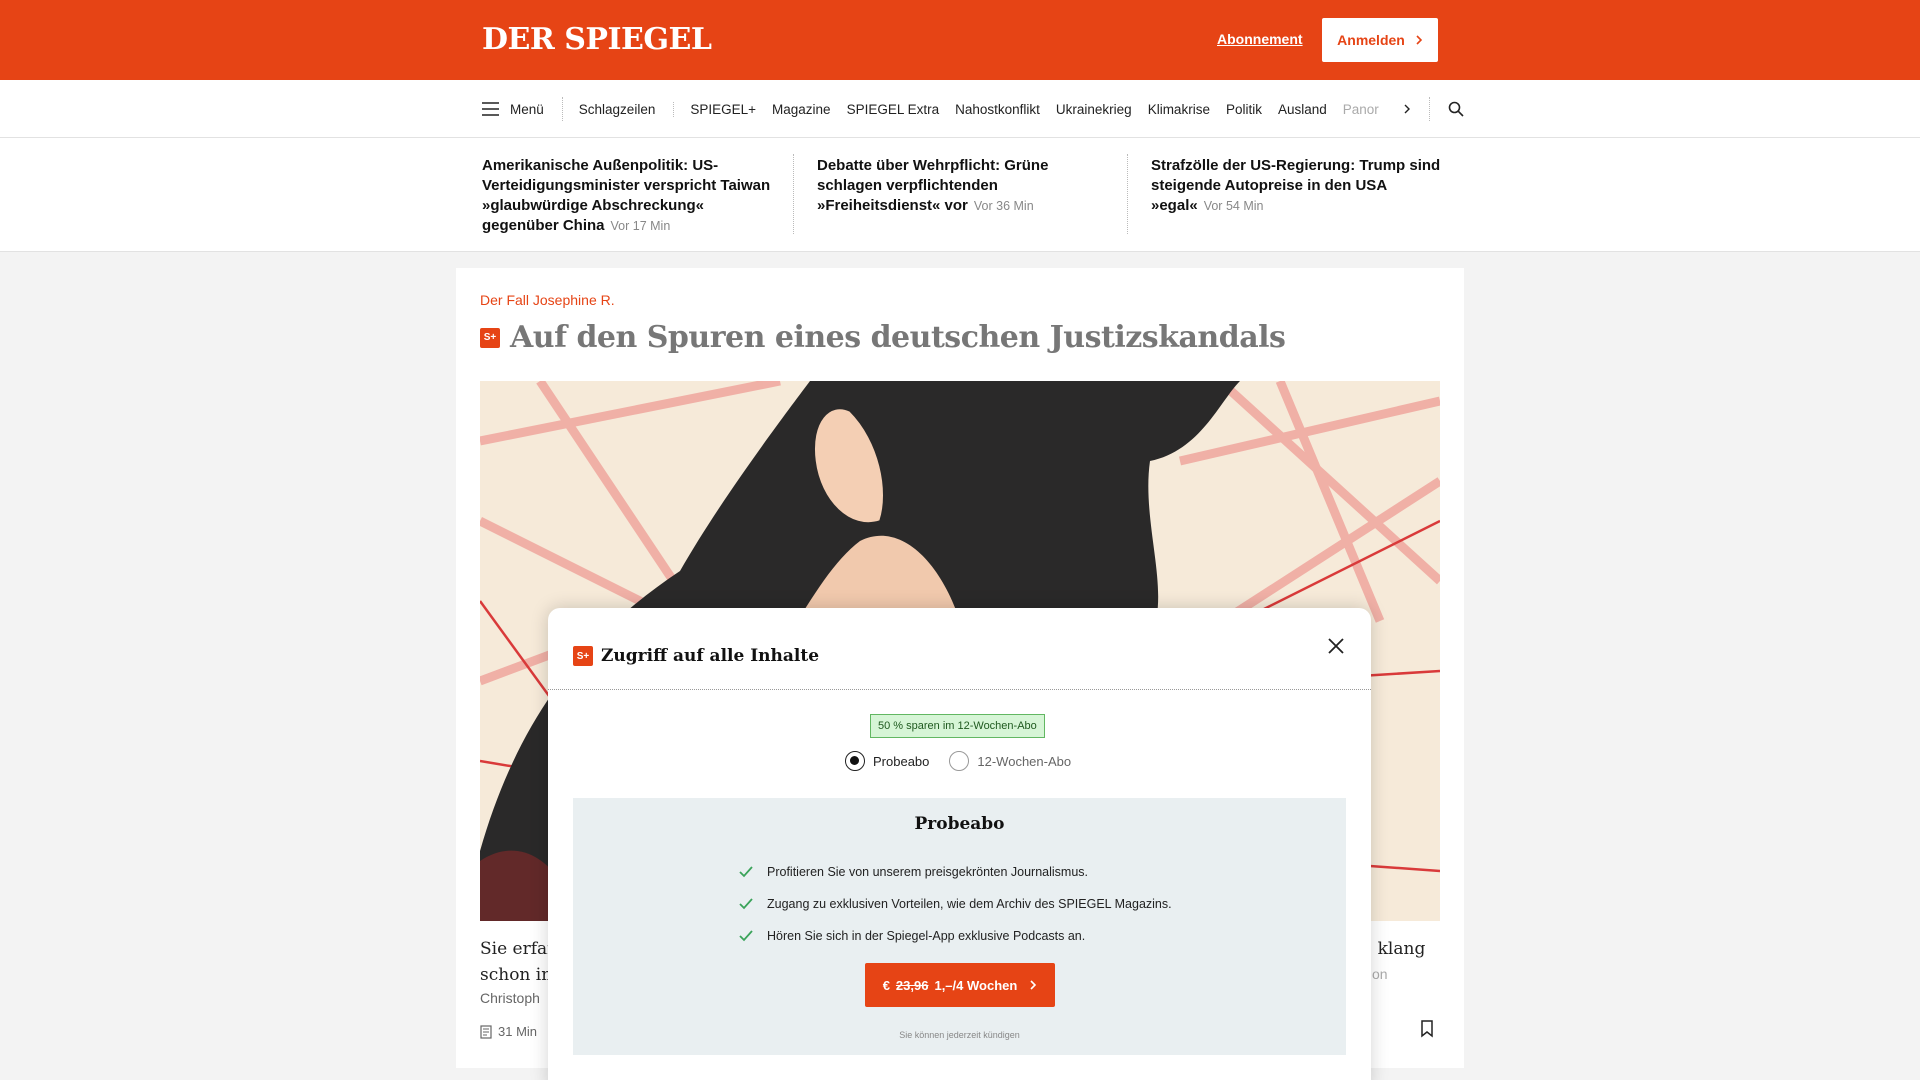  What do you see at coordinates (510, 998) in the screenshot?
I see `article-author: Christoph` at bounding box center [510, 998].